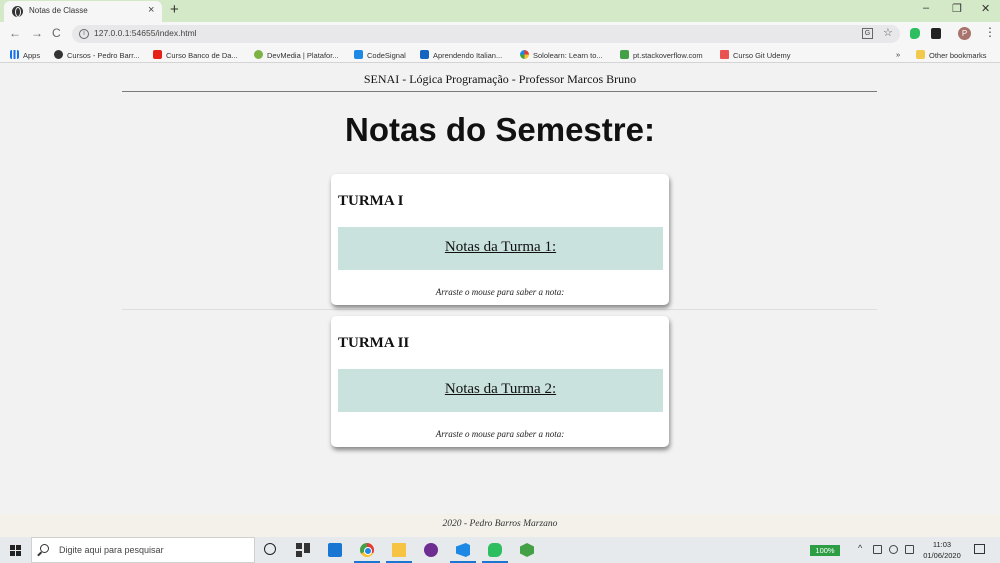 This screenshot has height=563, width=1000. I want to click on grades-link-turma-1: Notas da Turma 1:, so click(500, 247).